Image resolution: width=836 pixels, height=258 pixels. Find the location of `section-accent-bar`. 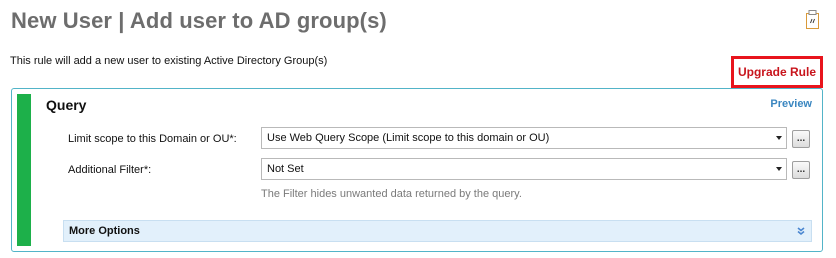

section-accent-bar is located at coordinates (24, 170).